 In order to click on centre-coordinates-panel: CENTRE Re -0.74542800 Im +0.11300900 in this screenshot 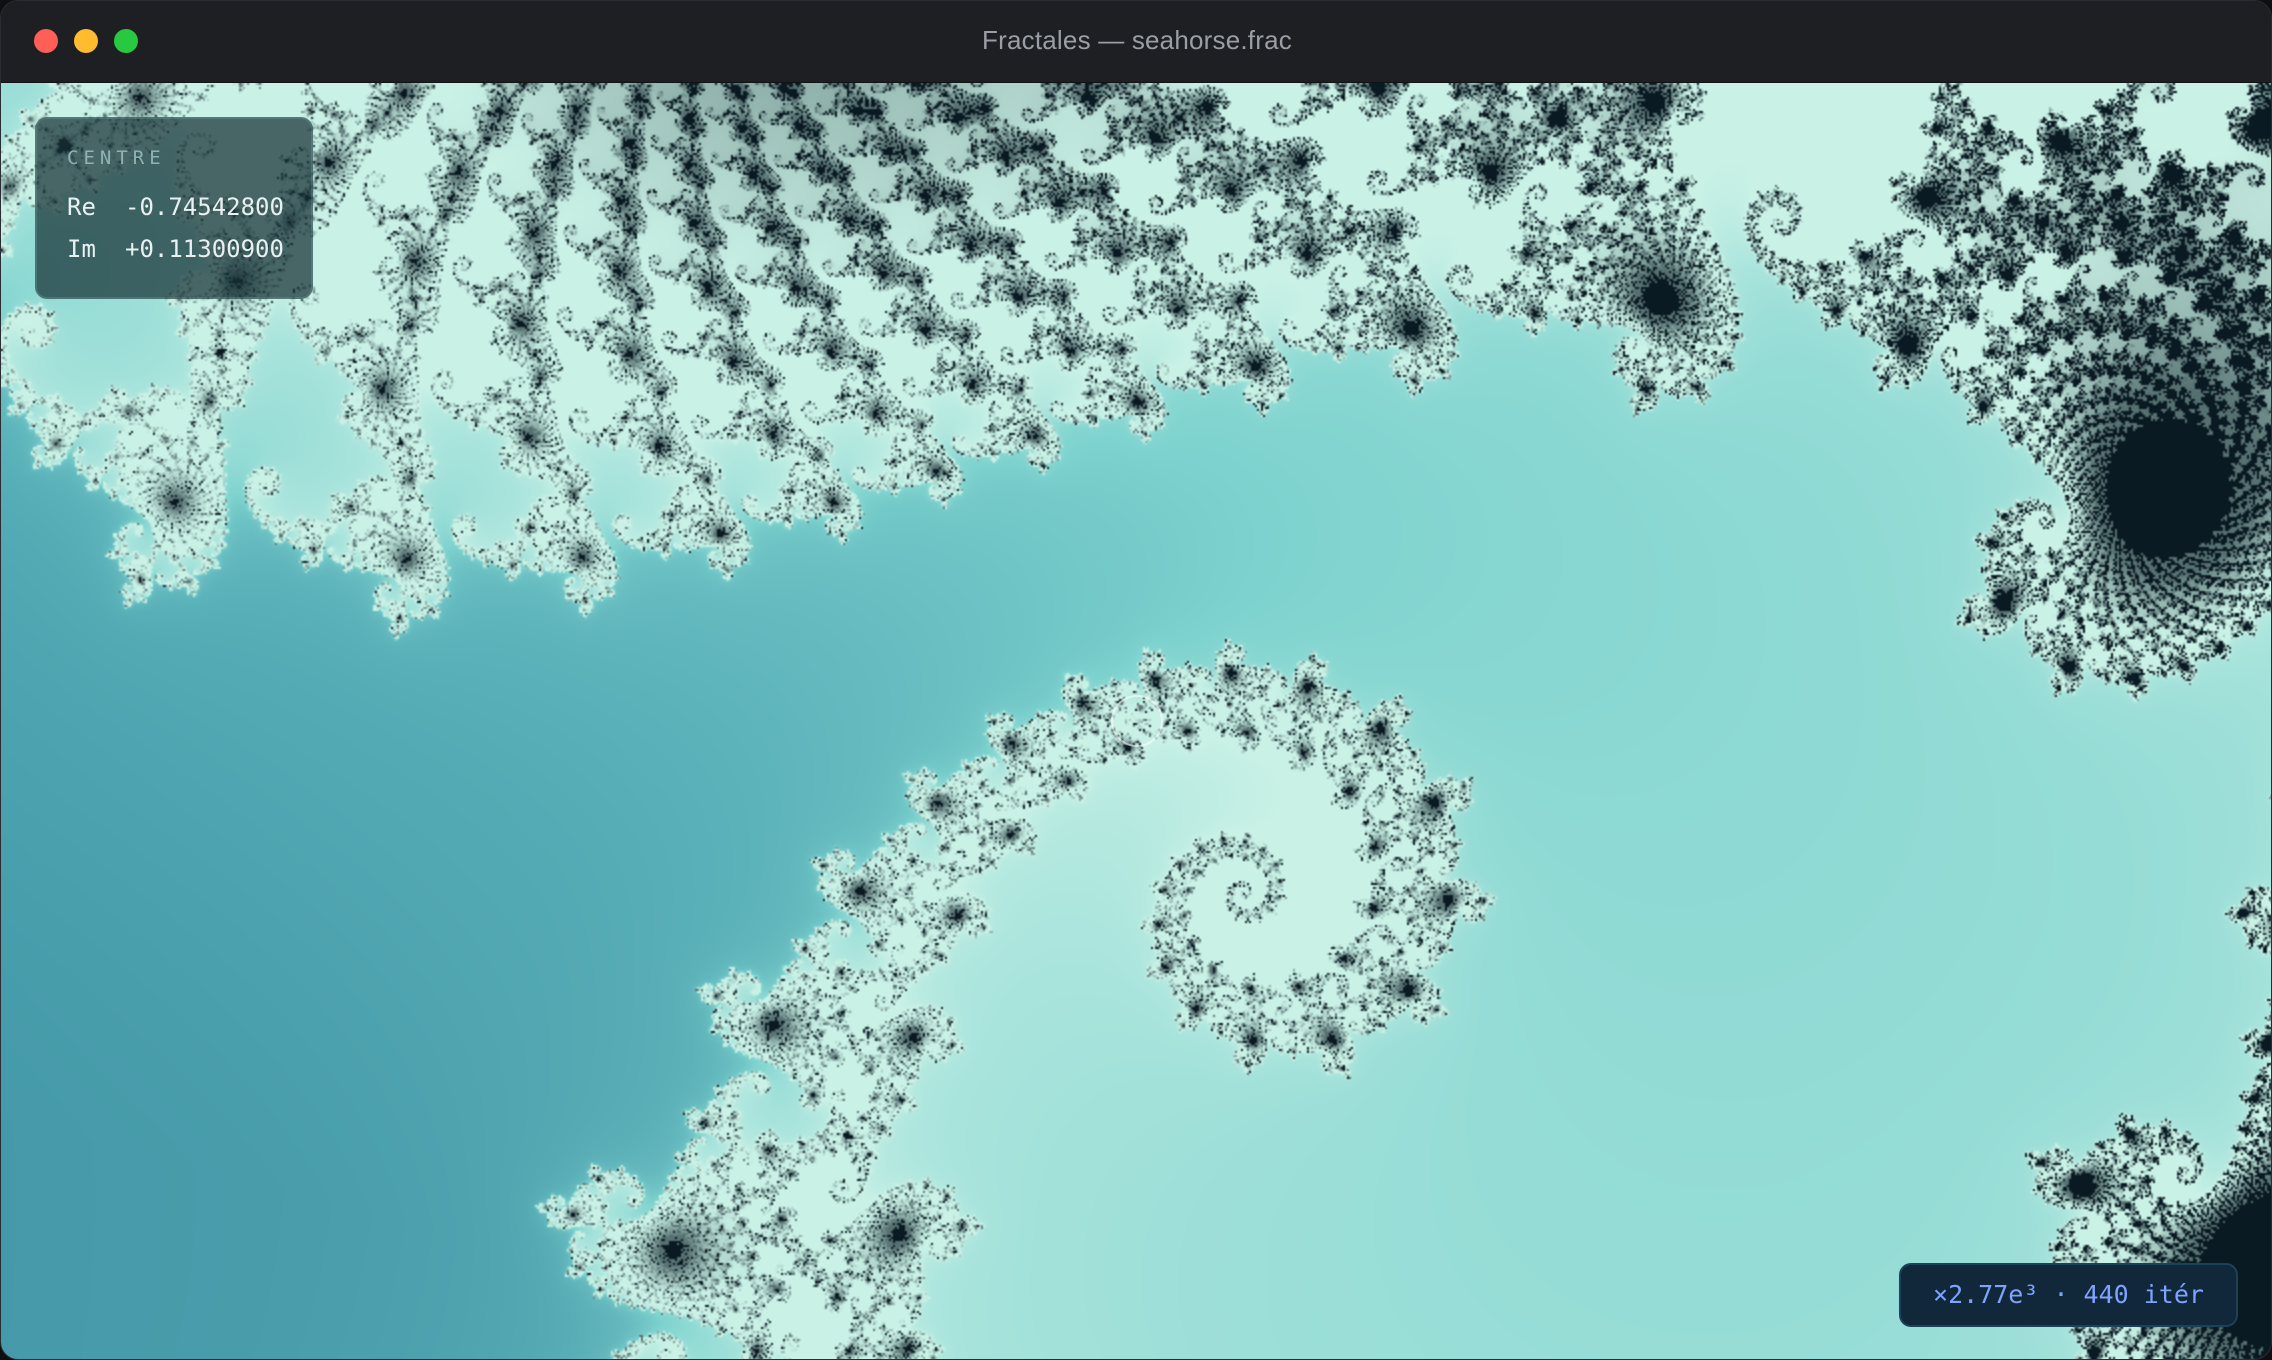, I will do `click(174, 208)`.